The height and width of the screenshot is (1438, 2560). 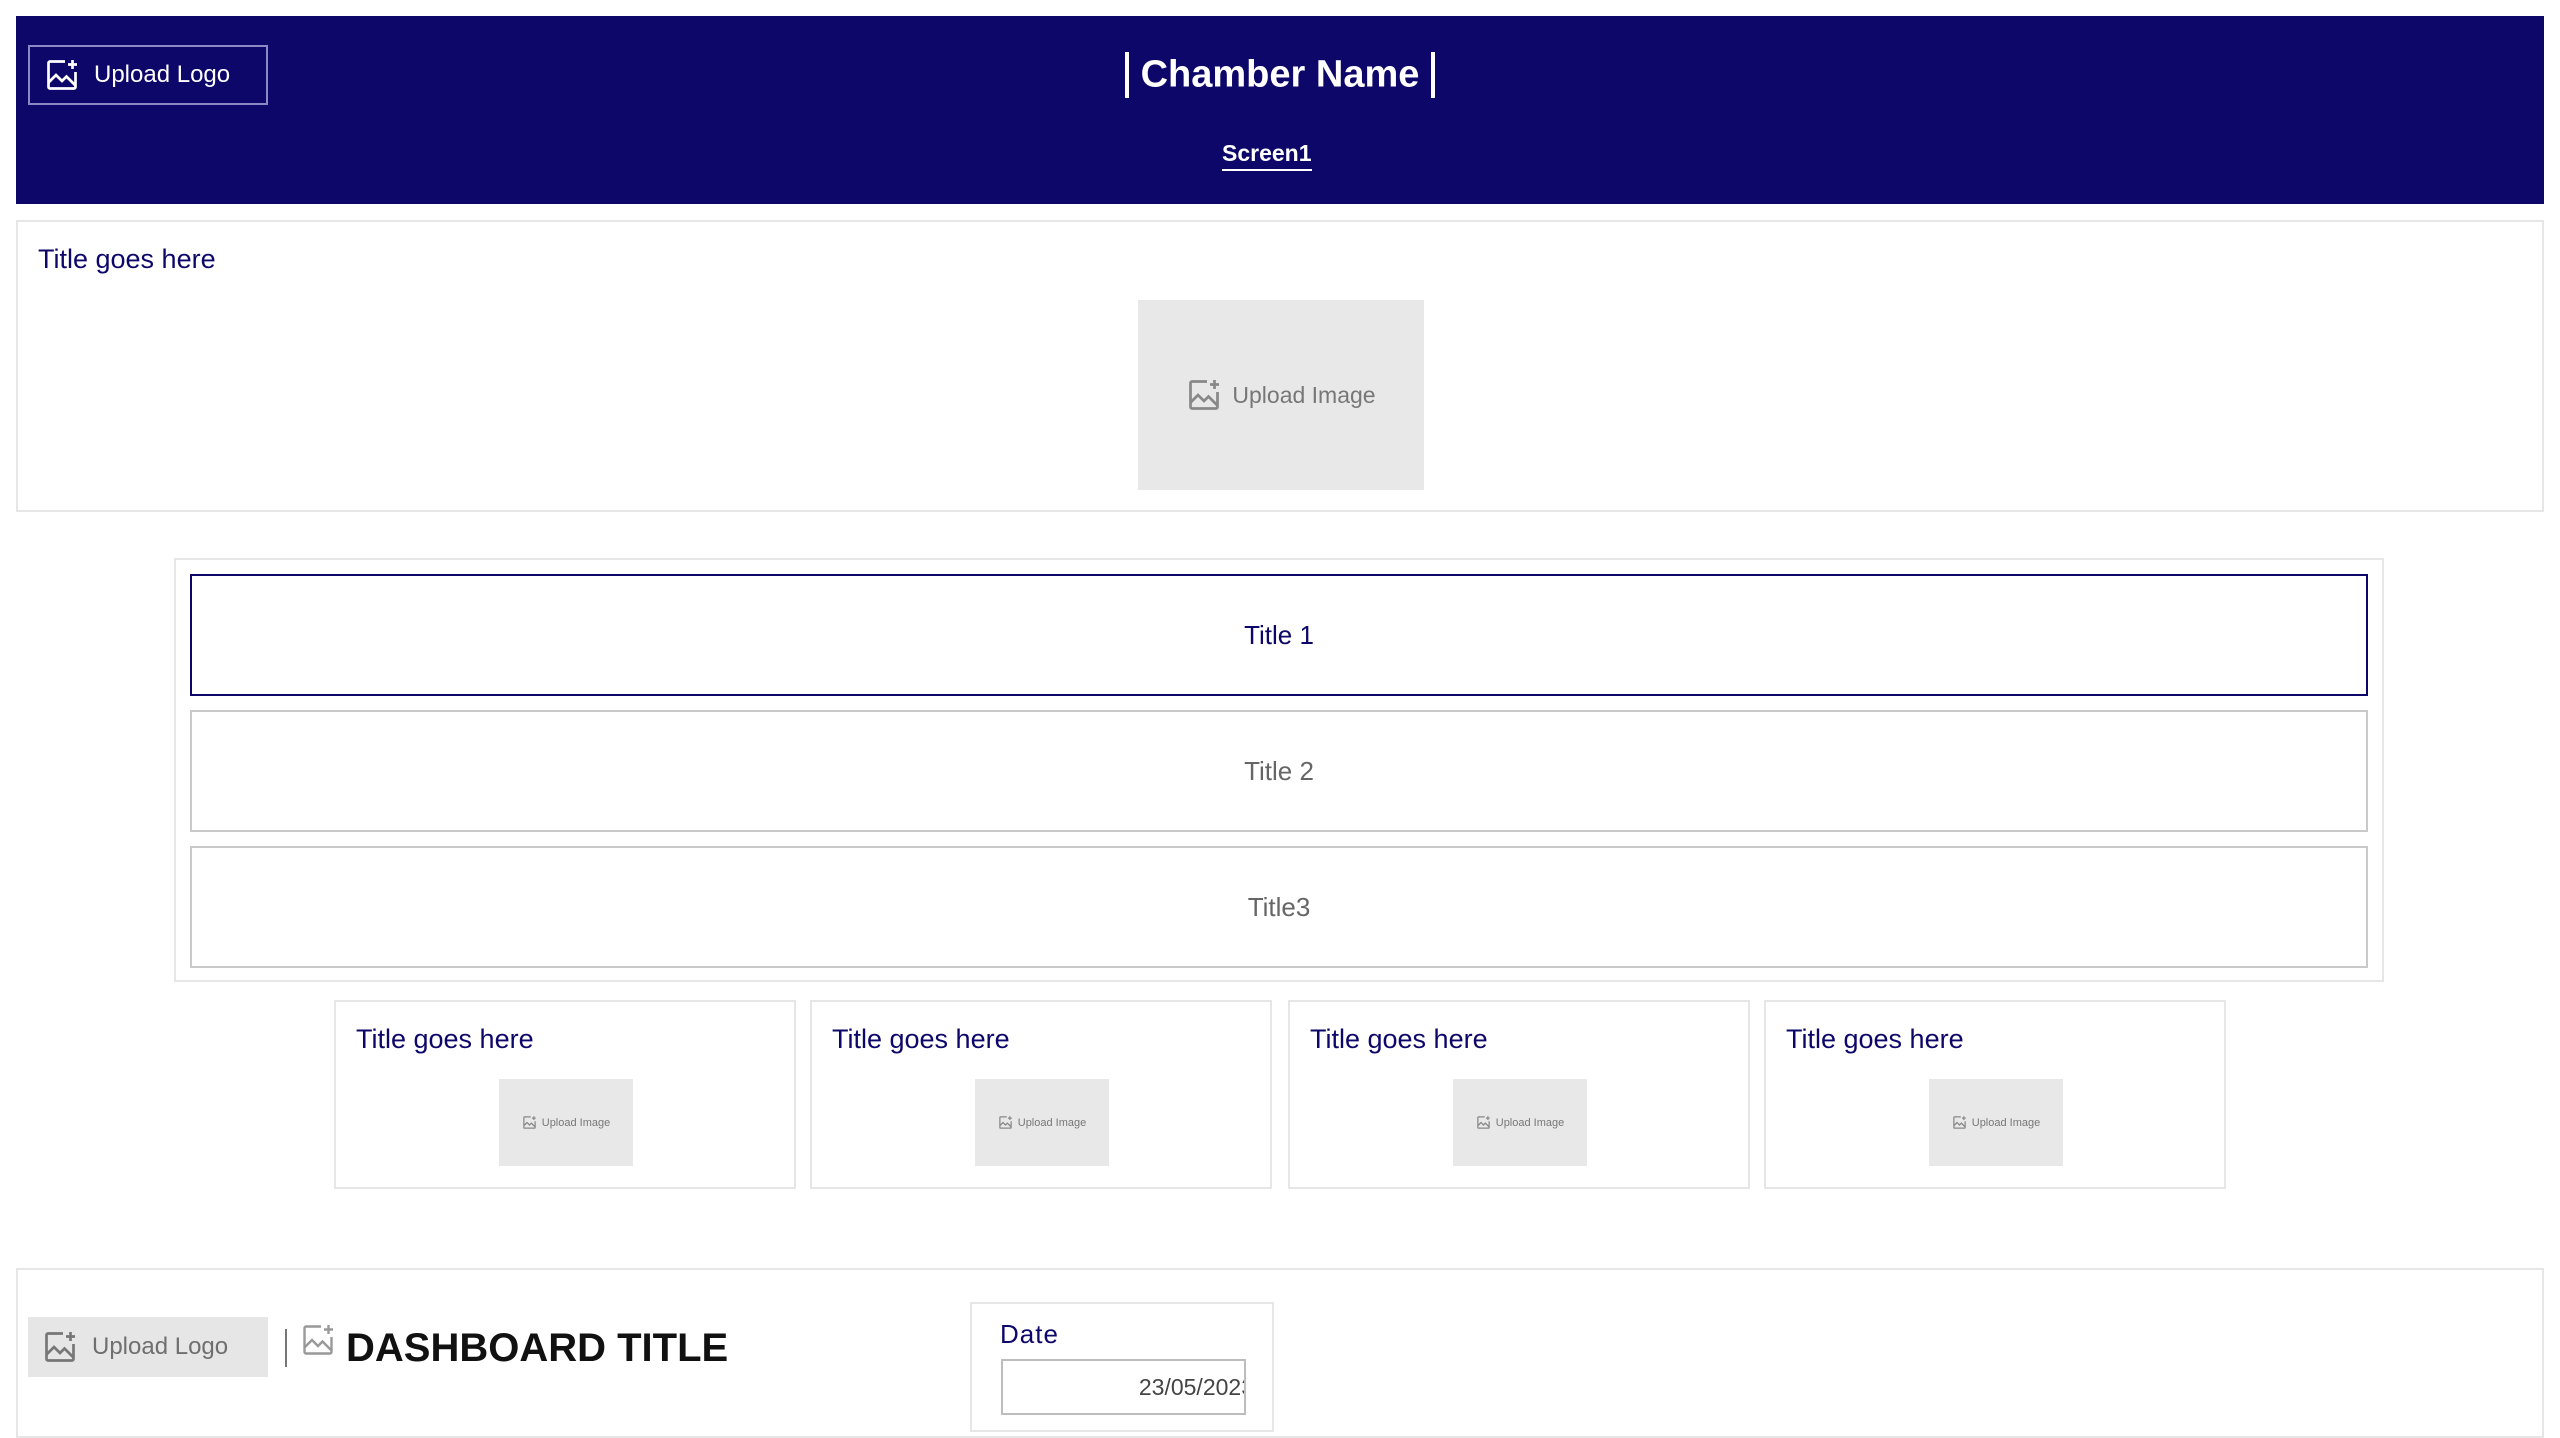 What do you see at coordinates (1029, 1334) in the screenshot?
I see `date-label: Date` at bounding box center [1029, 1334].